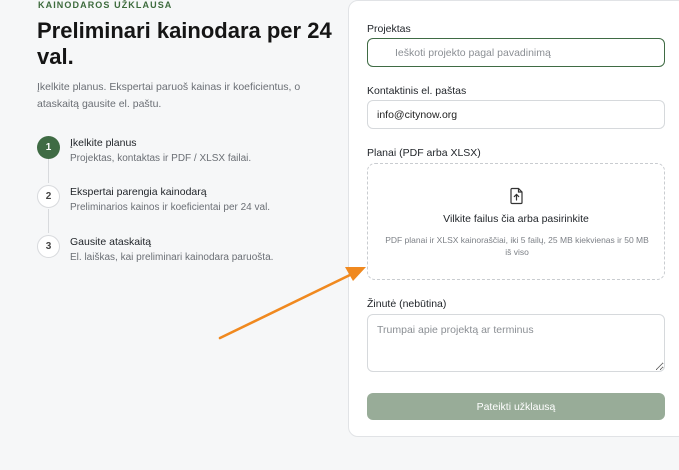 Image resolution: width=679 pixels, height=470 pixels. What do you see at coordinates (516, 196) in the screenshot?
I see `file-upload-icon` at bounding box center [516, 196].